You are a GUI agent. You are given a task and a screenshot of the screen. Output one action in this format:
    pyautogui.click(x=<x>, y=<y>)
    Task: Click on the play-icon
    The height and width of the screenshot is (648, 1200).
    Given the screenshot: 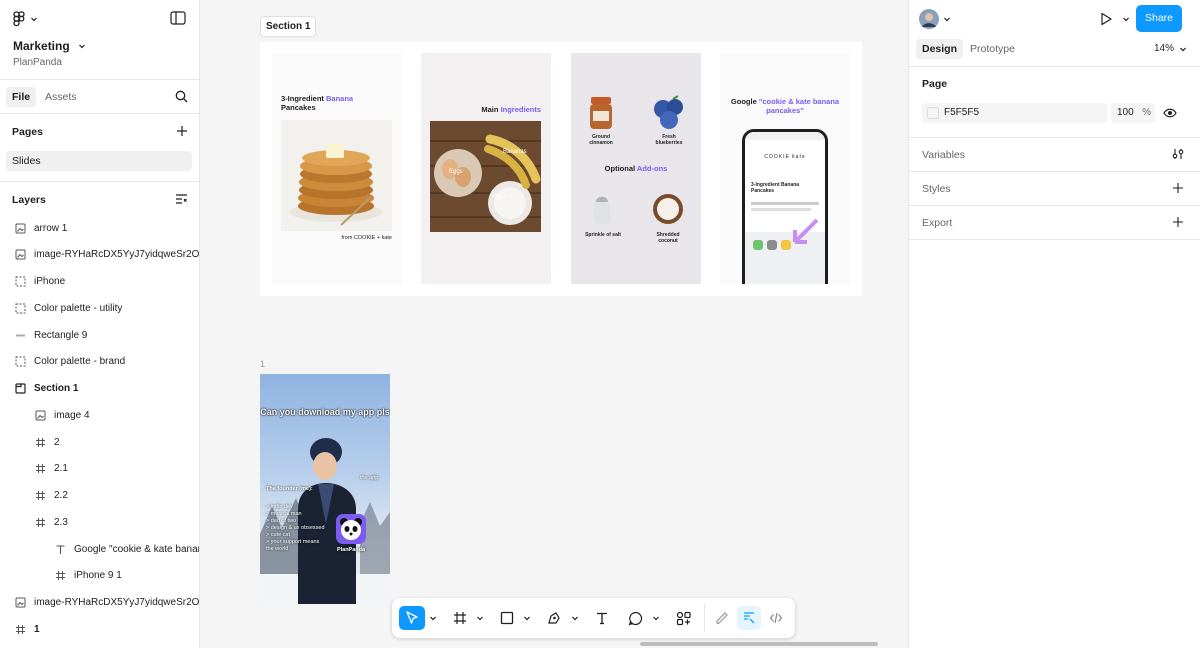 What is the action you would take?
    pyautogui.click(x=1106, y=19)
    